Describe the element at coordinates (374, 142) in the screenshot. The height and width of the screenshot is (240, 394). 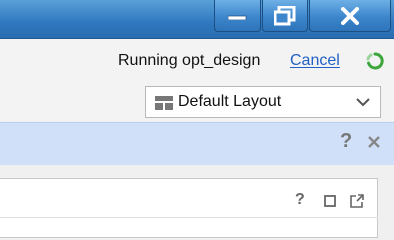
I see `close-banner-icon` at that location.